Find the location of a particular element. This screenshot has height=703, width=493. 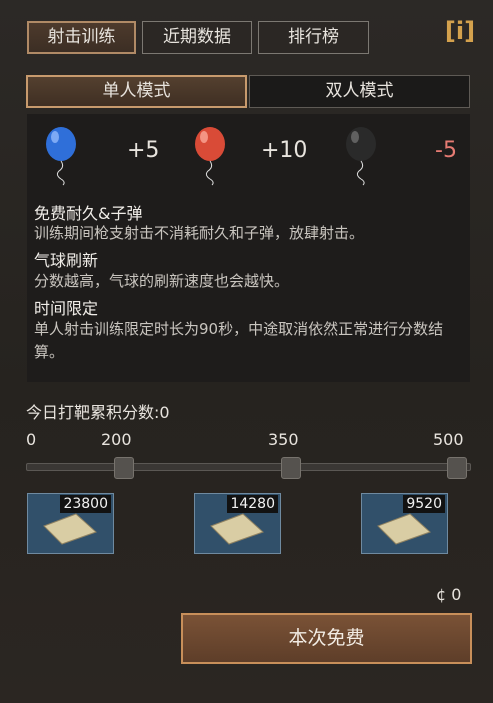

tick-label: 500 is located at coordinates (448, 439).